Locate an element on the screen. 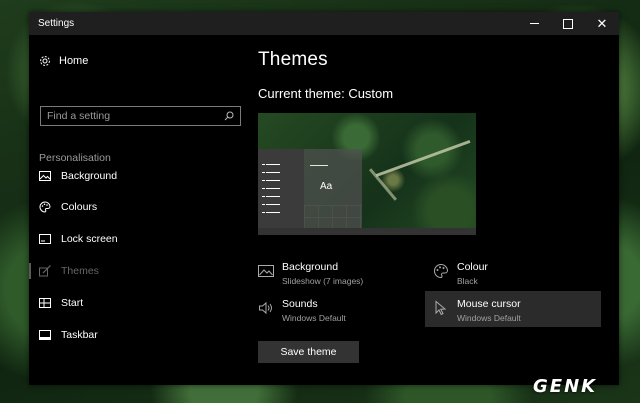  sidebar-item-lock-screen: Lock screen is located at coordinates (78, 239).